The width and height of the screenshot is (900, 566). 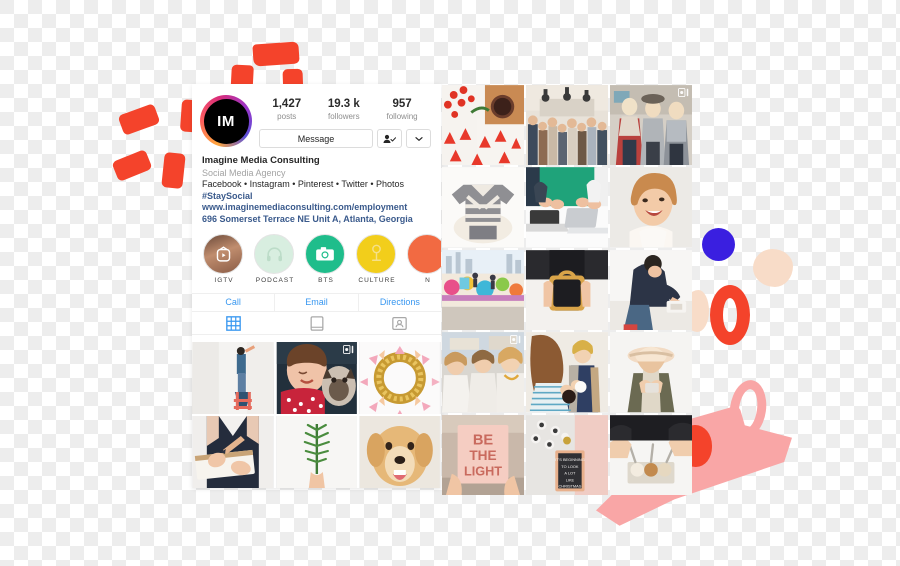 What do you see at coordinates (316, 138) in the screenshot?
I see `message-button: Message` at bounding box center [316, 138].